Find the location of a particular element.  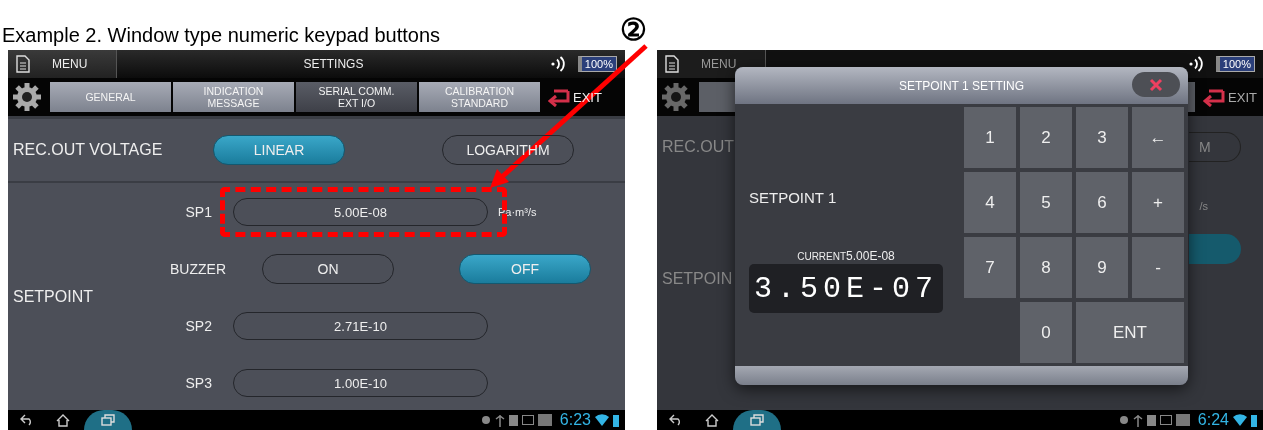

clock-time: 6:23 is located at coordinates (575, 420).